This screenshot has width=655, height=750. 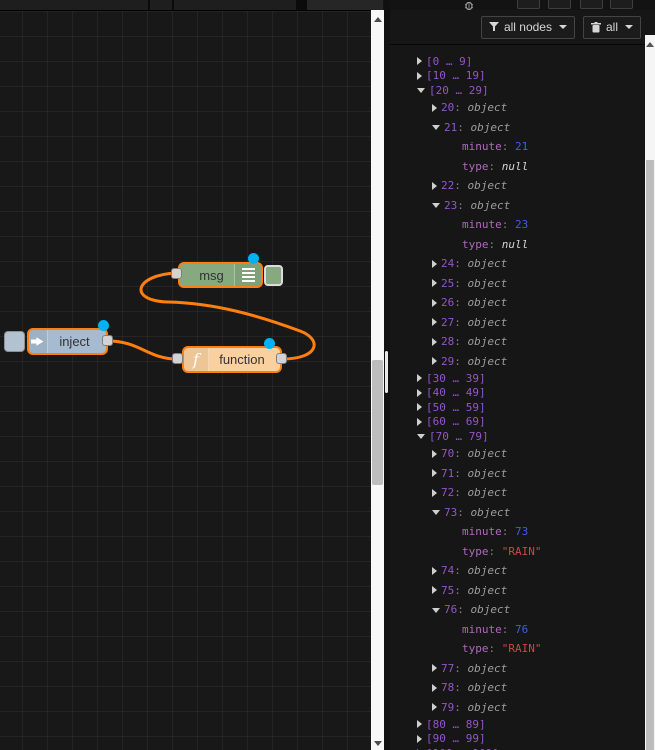 I want to click on tree-row: 78: object, so click(x=517, y=688).